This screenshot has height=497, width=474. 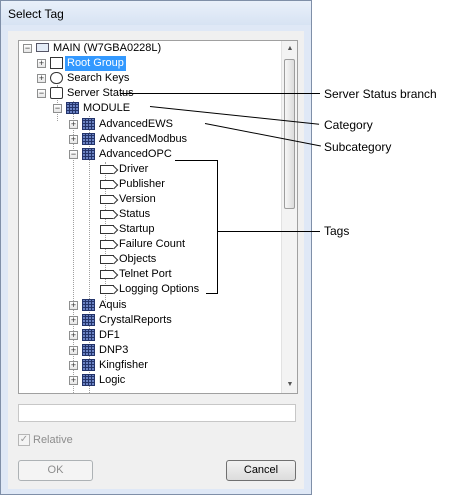 What do you see at coordinates (196, 160) in the screenshot?
I see `tags-bracket-top` at bounding box center [196, 160].